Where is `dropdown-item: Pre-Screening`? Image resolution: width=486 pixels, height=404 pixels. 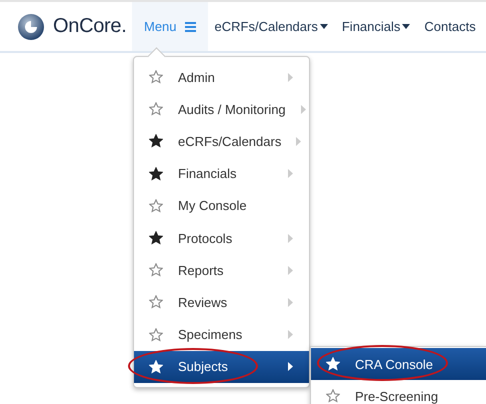 dropdown-item: Pre-Screening is located at coordinates (398, 392).